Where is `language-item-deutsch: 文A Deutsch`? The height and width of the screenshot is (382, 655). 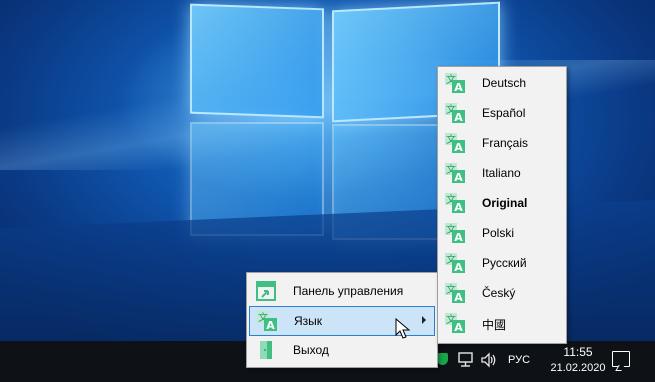
language-item-deutsch: 文A Deutsch is located at coordinates (502, 83).